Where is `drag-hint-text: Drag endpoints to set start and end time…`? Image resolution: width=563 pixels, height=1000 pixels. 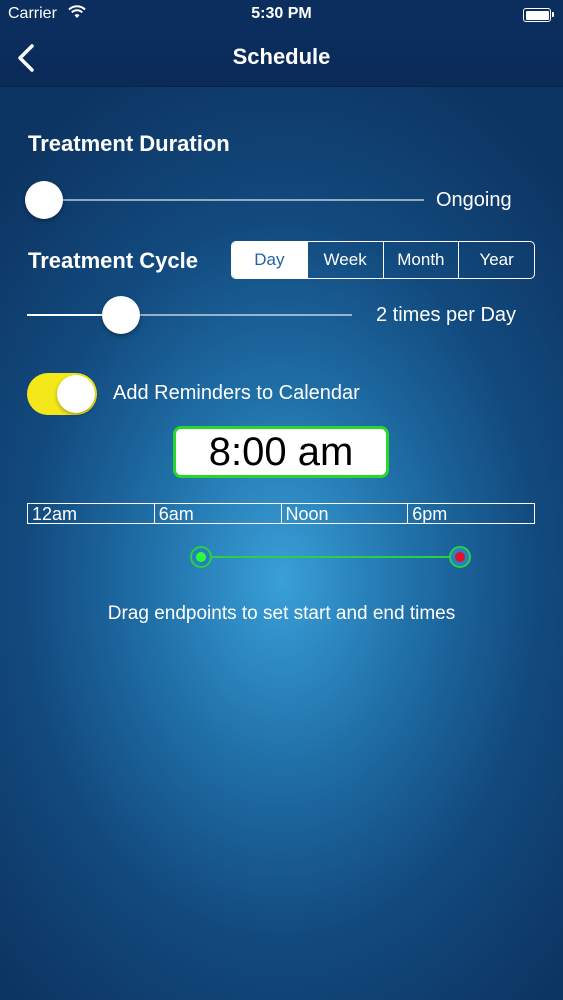
drag-hint-text: Drag endpoints to set start and end time… is located at coordinates (281, 613).